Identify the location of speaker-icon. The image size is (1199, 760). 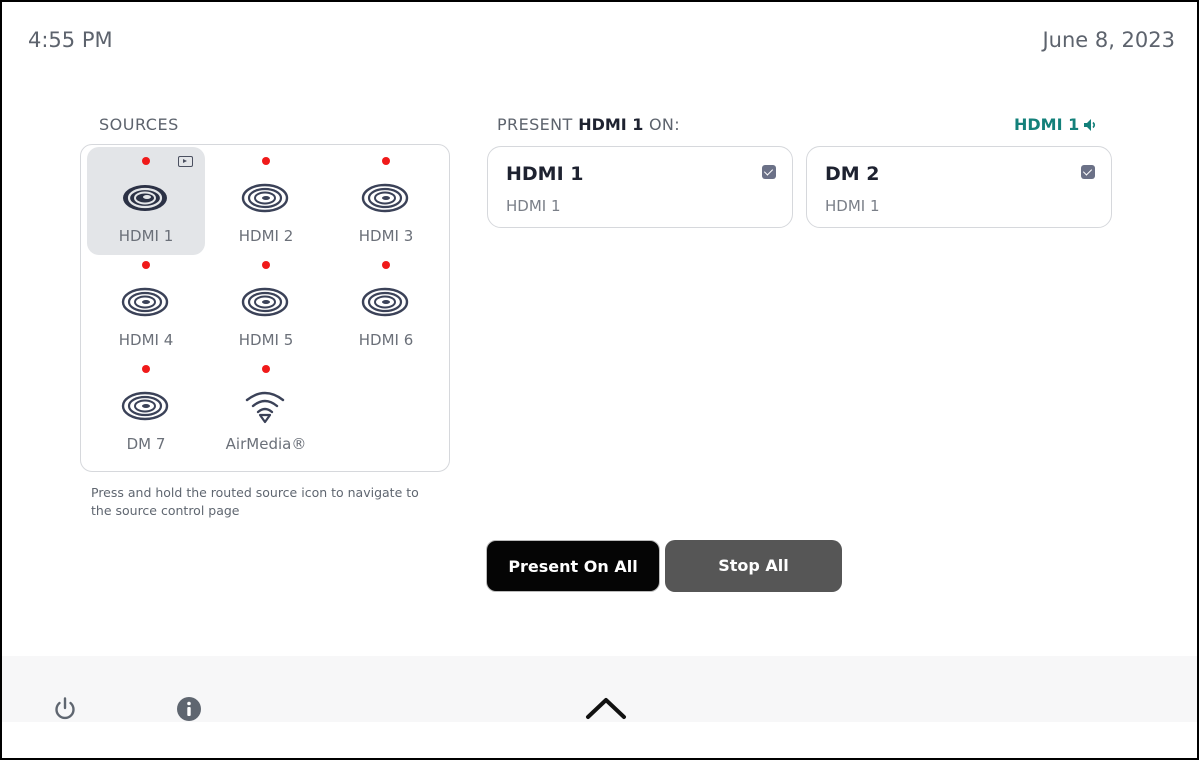
(1090, 126).